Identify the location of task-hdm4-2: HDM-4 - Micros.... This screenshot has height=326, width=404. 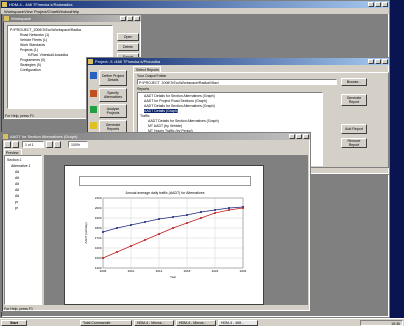
(196, 323).